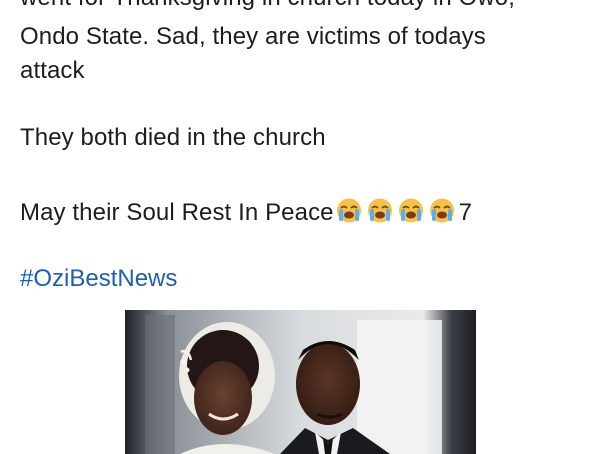  What do you see at coordinates (173, 137) in the screenshot?
I see `post-text-line: They both died in the church` at bounding box center [173, 137].